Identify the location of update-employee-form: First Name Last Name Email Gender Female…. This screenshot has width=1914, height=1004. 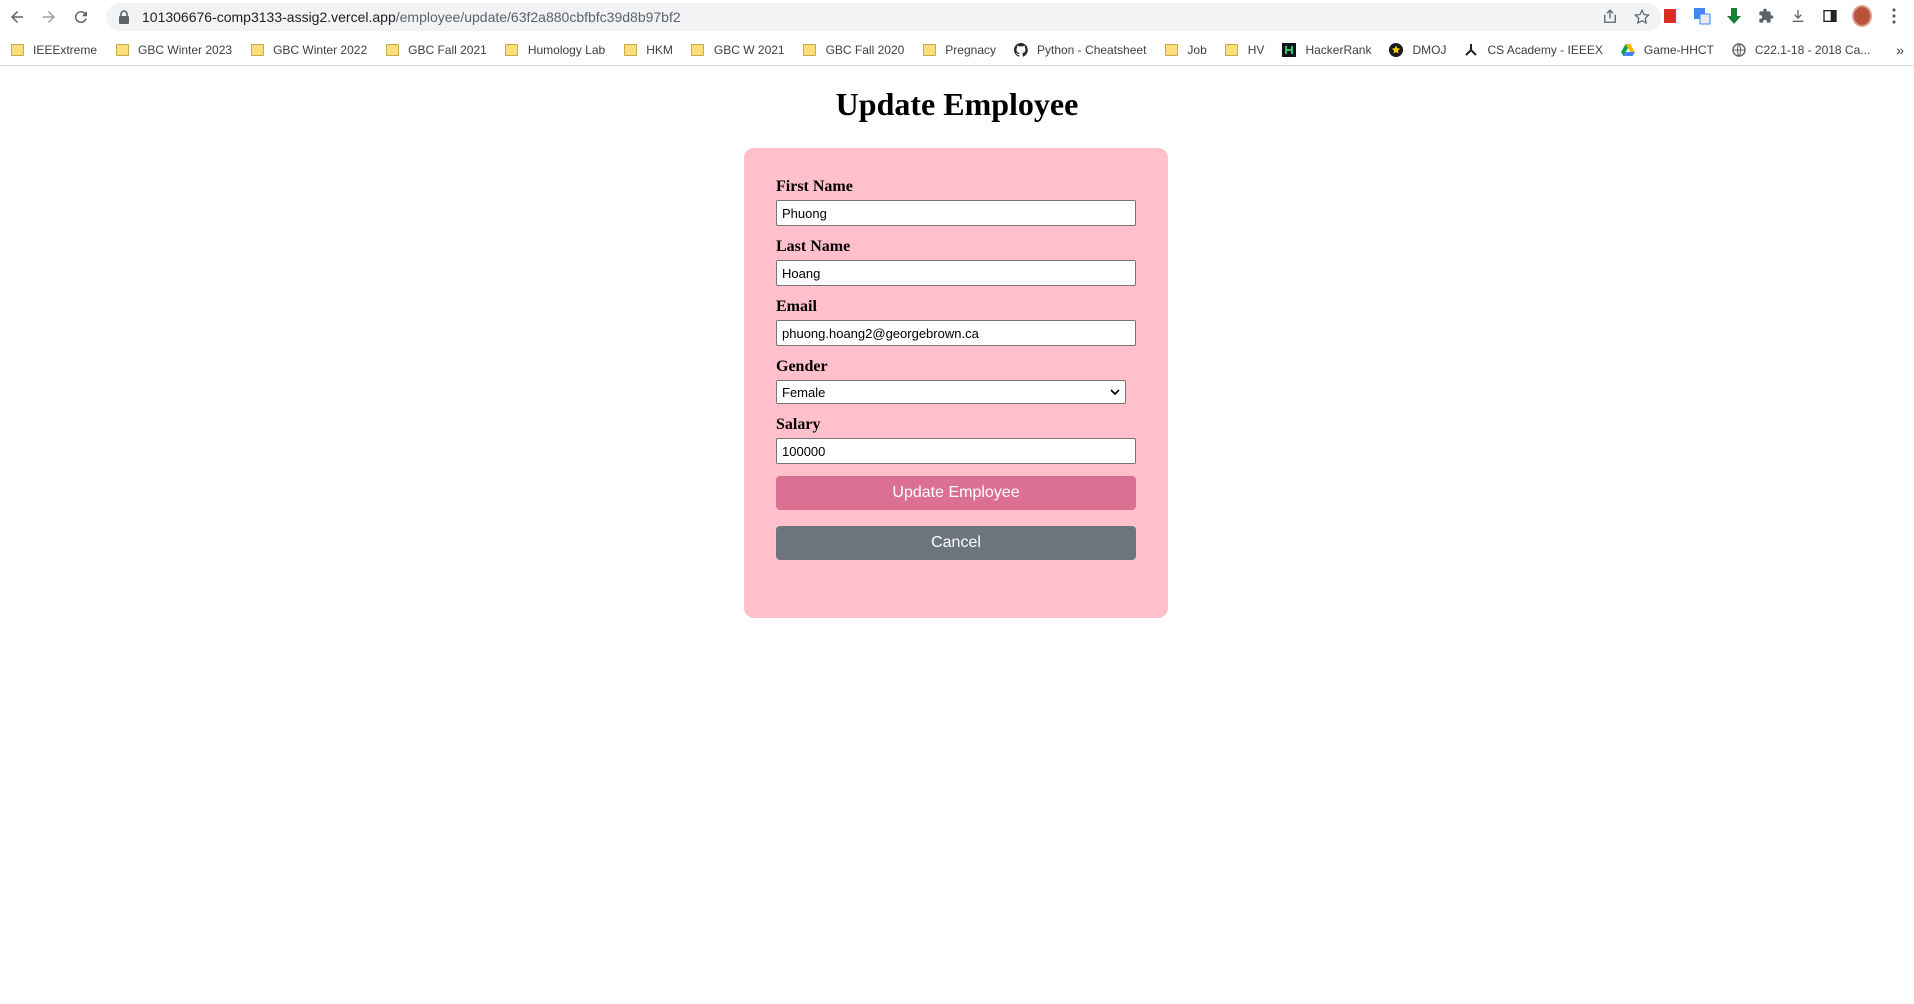
(956, 383).